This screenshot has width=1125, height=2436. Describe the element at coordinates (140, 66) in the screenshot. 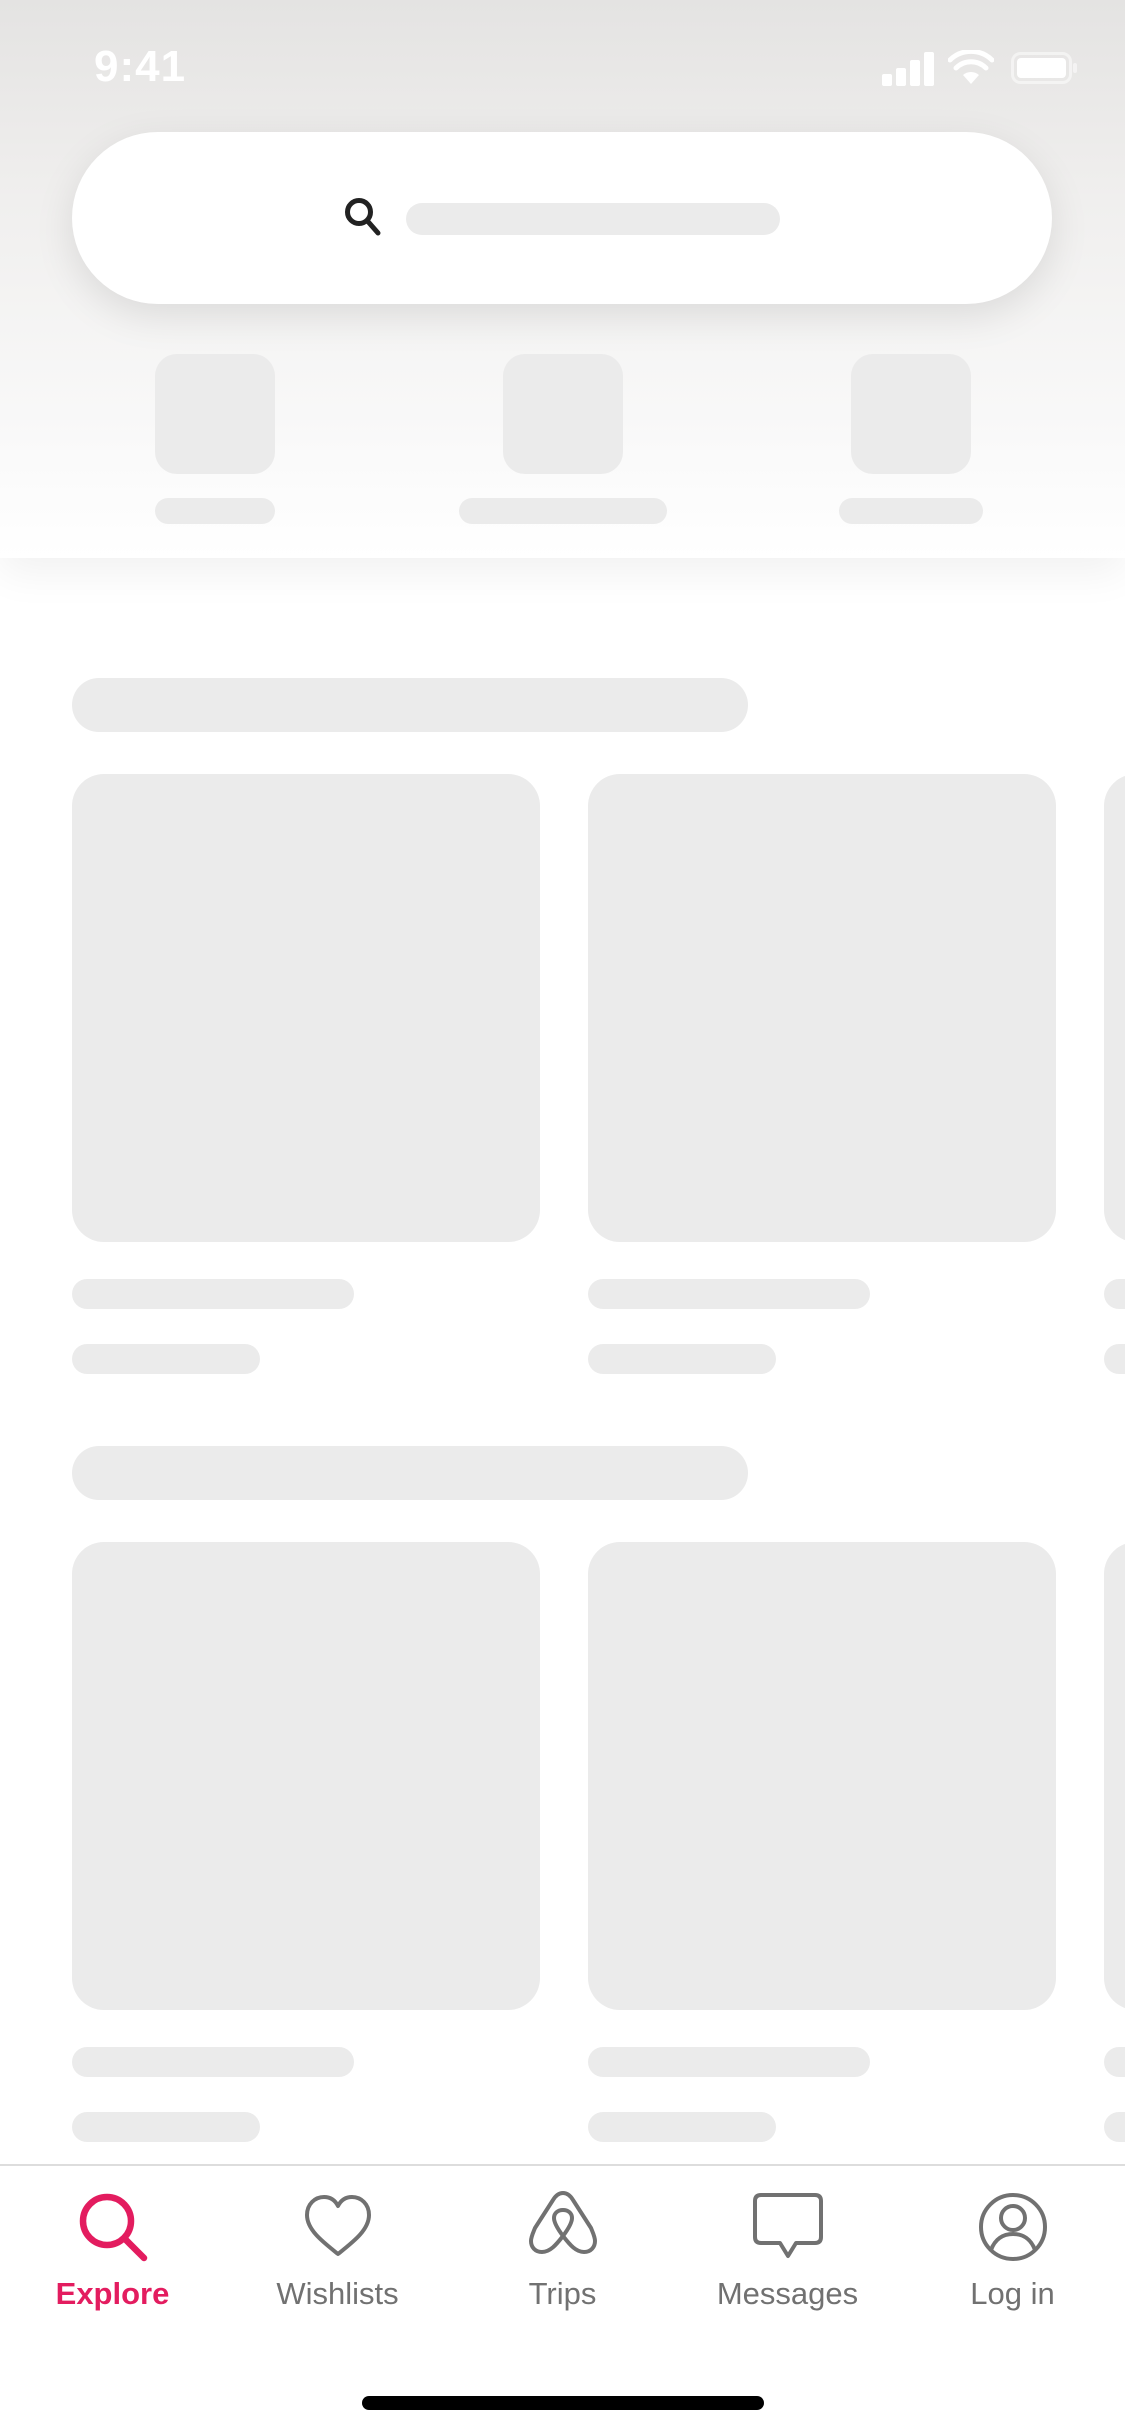

I see `status-time: 9:41` at that location.